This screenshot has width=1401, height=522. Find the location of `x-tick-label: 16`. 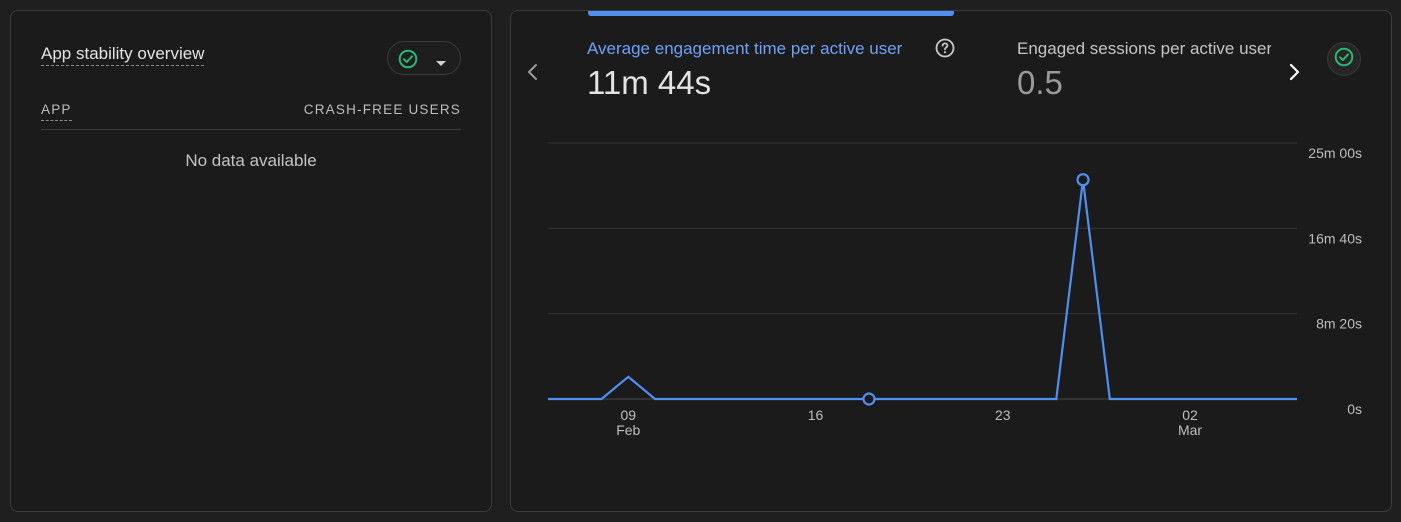

x-tick-label: 16 is located at coordinates (816, 415).